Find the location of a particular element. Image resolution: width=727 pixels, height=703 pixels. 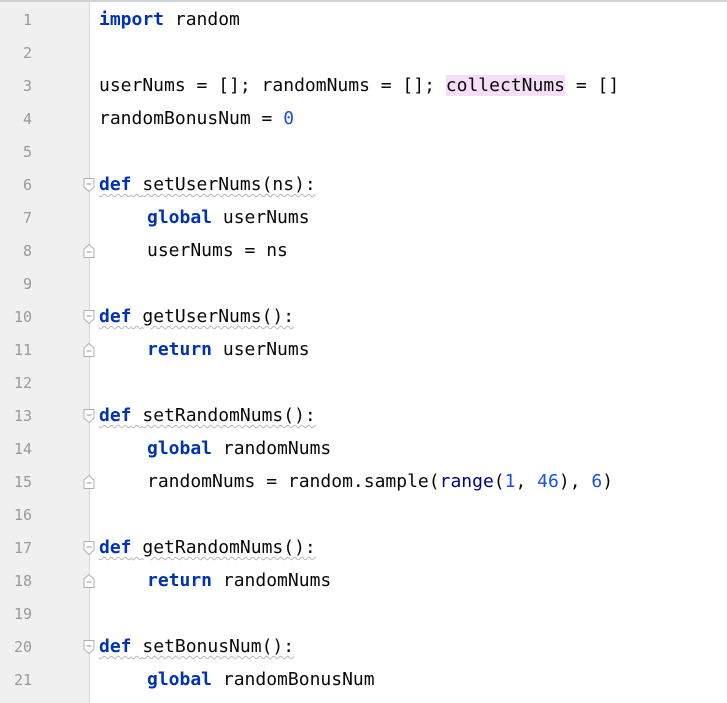

highlighted-identifier: collectNums is located at coordinates (505, 85).